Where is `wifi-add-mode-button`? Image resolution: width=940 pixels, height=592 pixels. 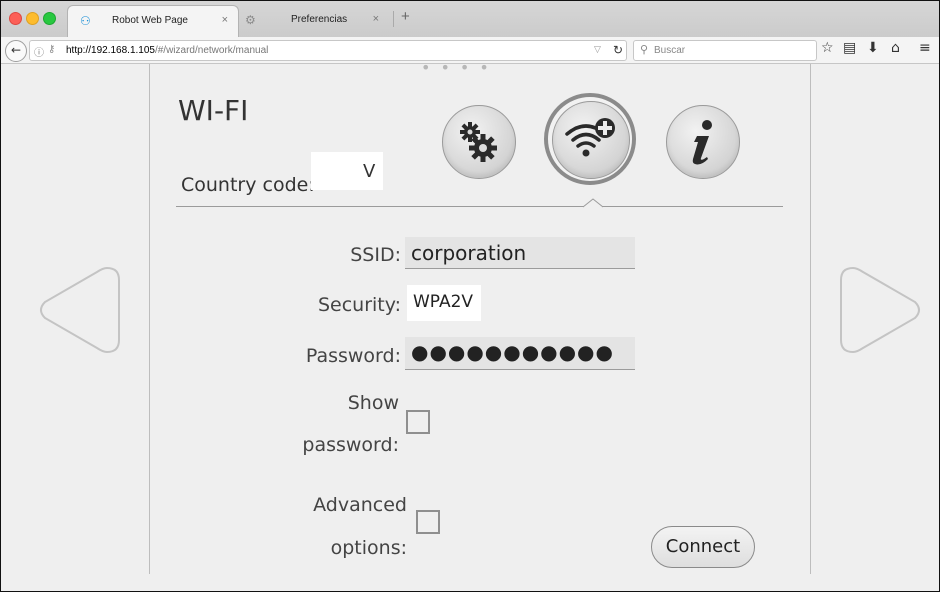 wifi-add-mode-button is located at coordinates (591, 140).